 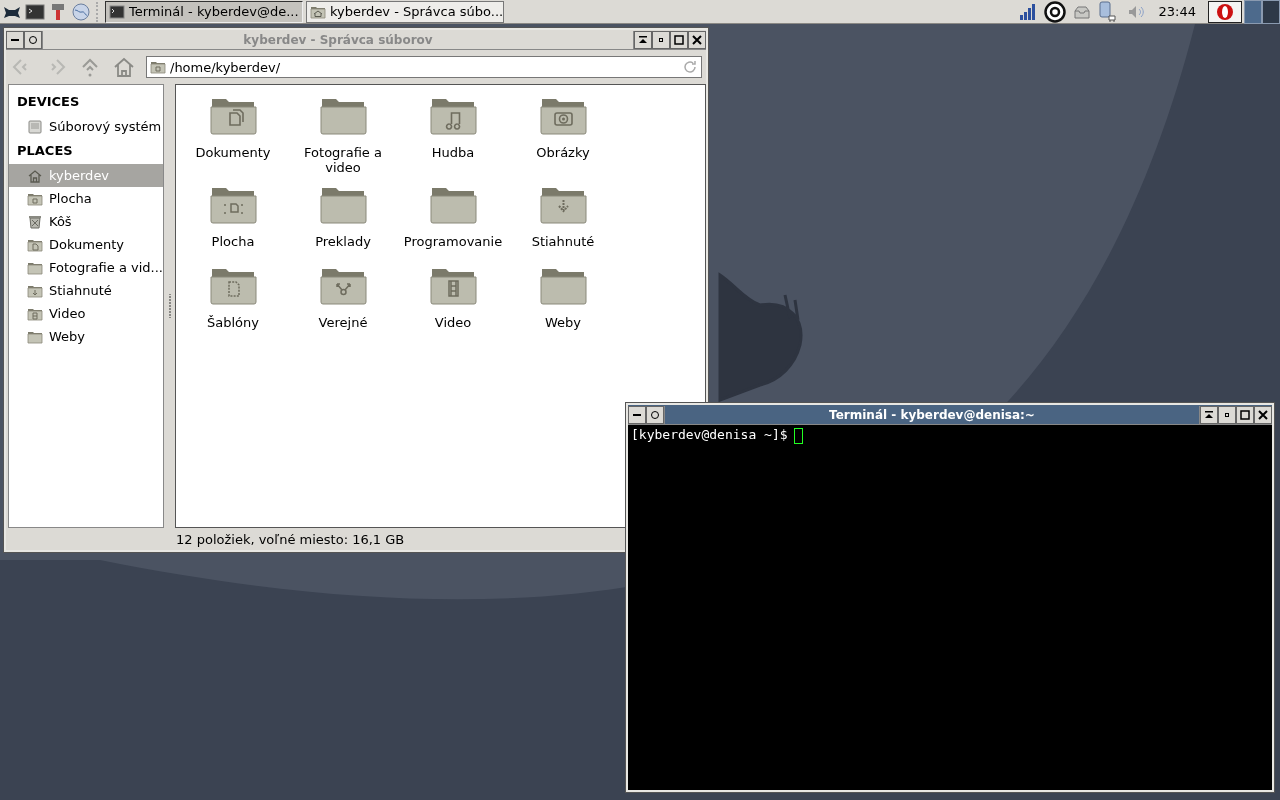 I want to click on clock: 23:44, so click(x=1177, y=11).